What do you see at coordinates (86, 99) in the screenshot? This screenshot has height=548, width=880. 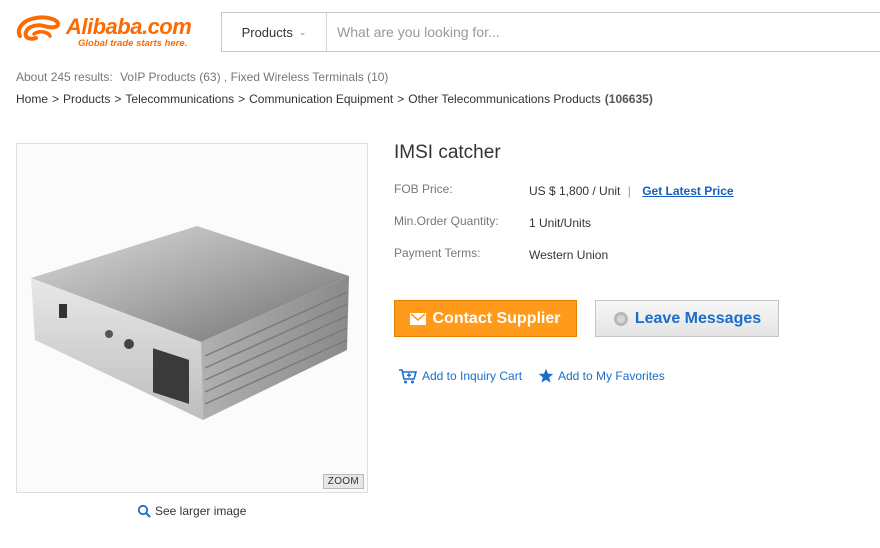 I see `breadcrumb-products: Products` at bounding box center [86, 99].